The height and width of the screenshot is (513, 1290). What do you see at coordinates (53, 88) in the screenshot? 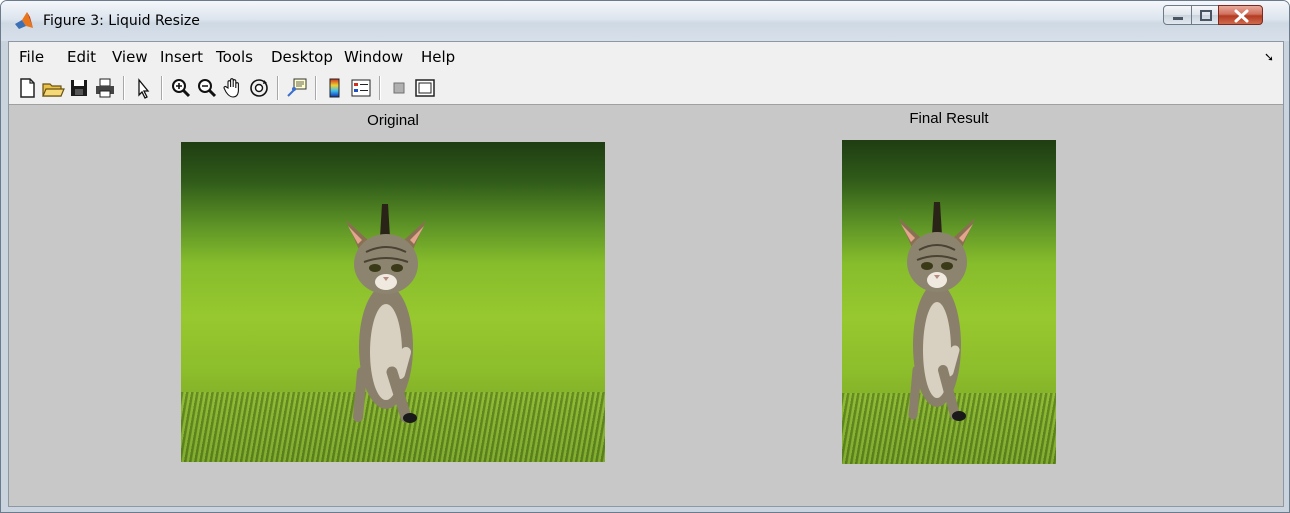
I see `open-file-icon` at bounding box center [53, 88].